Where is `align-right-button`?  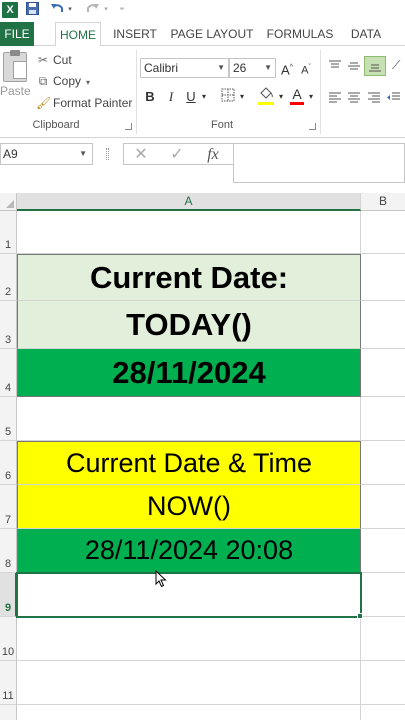
align-right-button is located at coordinates (374, 98).